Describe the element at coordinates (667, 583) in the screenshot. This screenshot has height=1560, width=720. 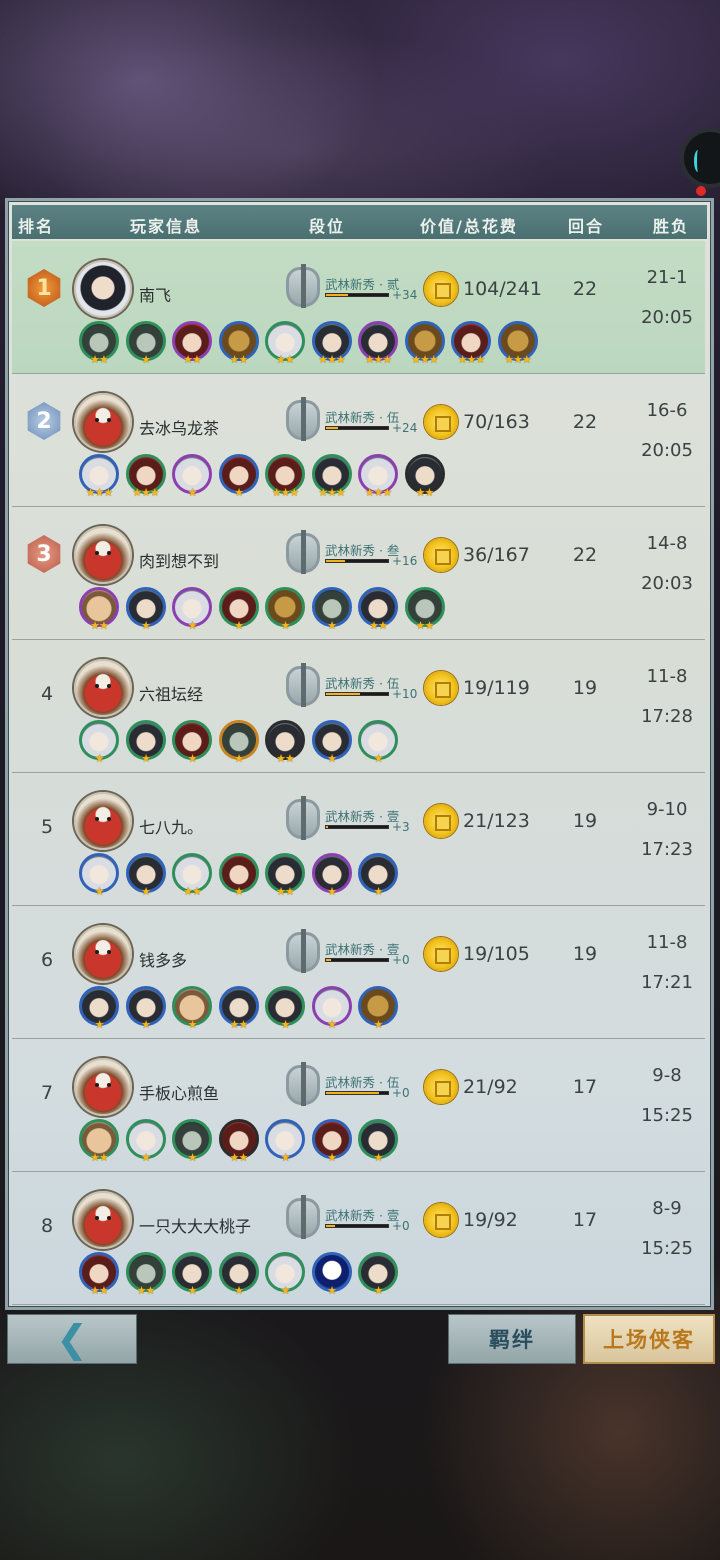
I see `game-time: 20:03` at that location.